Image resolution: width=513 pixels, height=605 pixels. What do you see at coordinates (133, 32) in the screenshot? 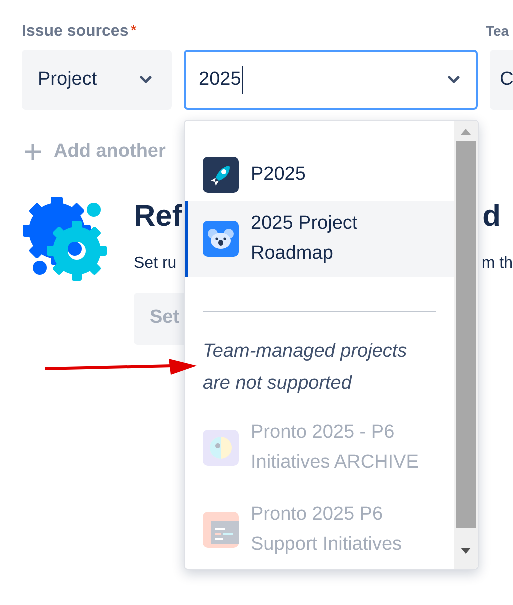
I see `required-mark: *` at bounding box center [133, 32].